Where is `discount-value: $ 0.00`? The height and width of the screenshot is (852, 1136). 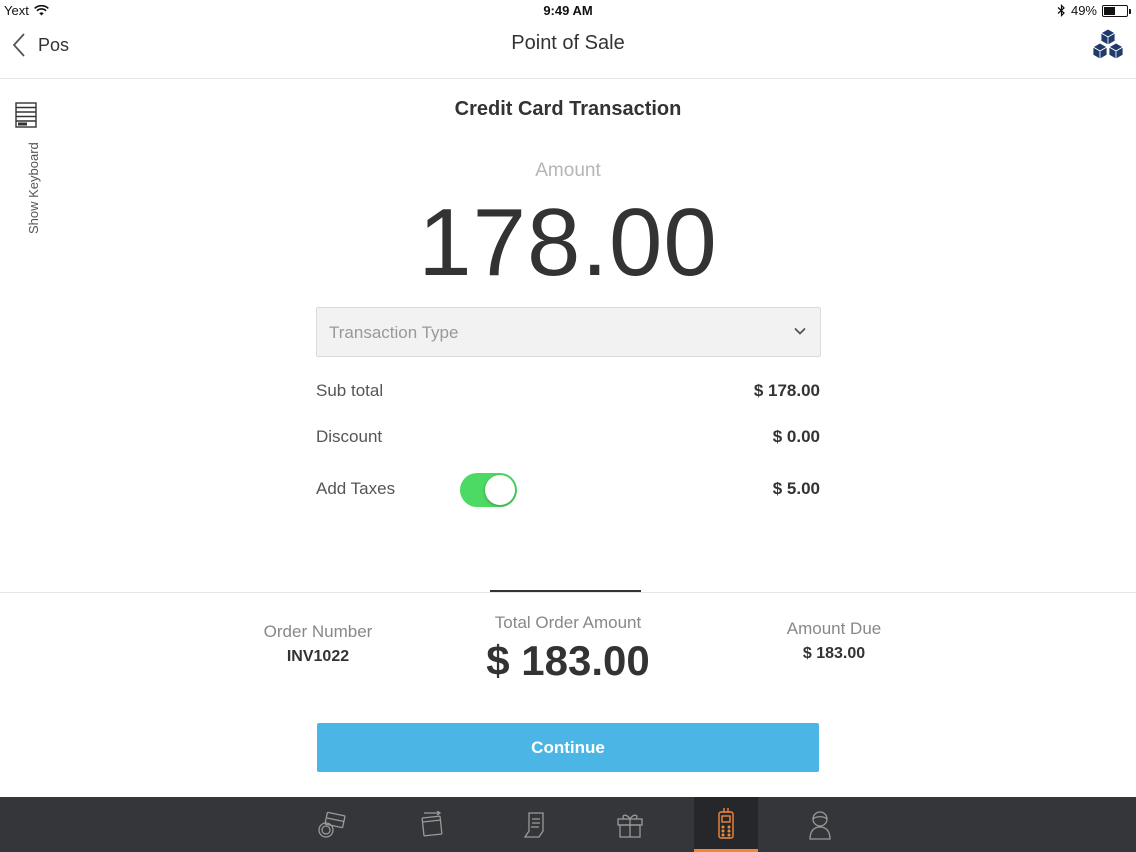
discount-value: $ 0.00 is located at coordinates (796, 437).